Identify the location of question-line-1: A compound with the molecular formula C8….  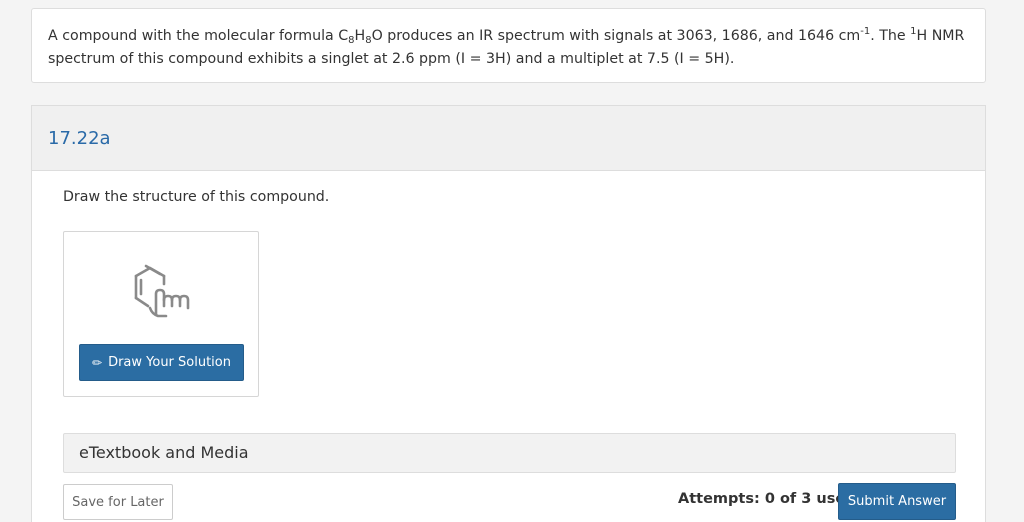
(506, 36).